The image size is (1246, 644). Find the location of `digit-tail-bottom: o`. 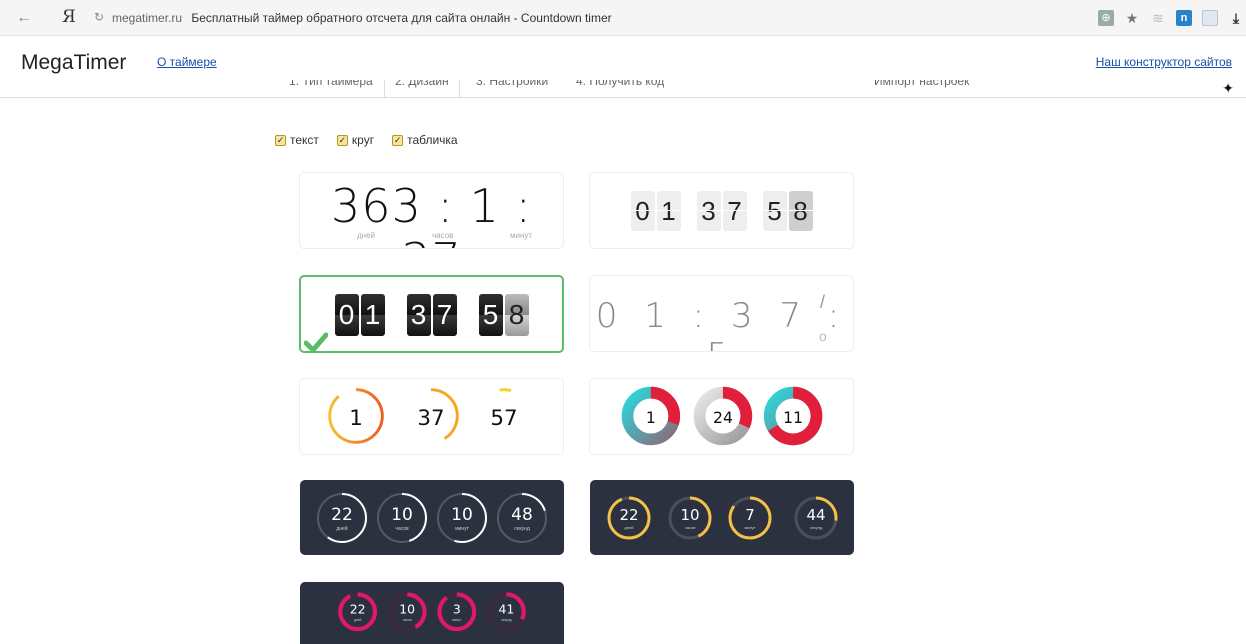

digit-tail-bottom: o is located at coordinates (823, 336).